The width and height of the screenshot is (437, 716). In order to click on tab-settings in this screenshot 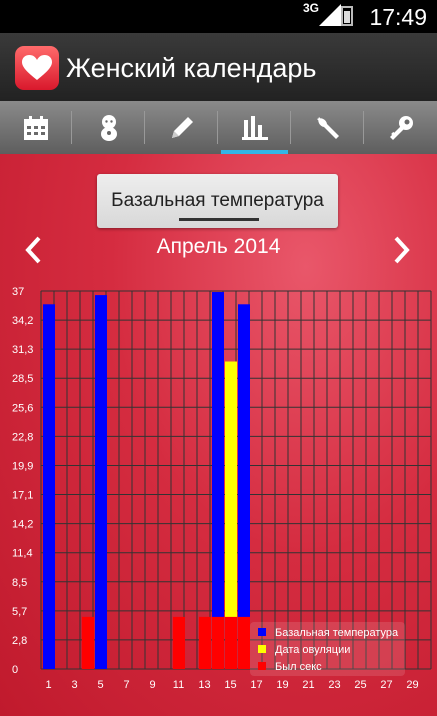, I will do `click(327, 127)`.